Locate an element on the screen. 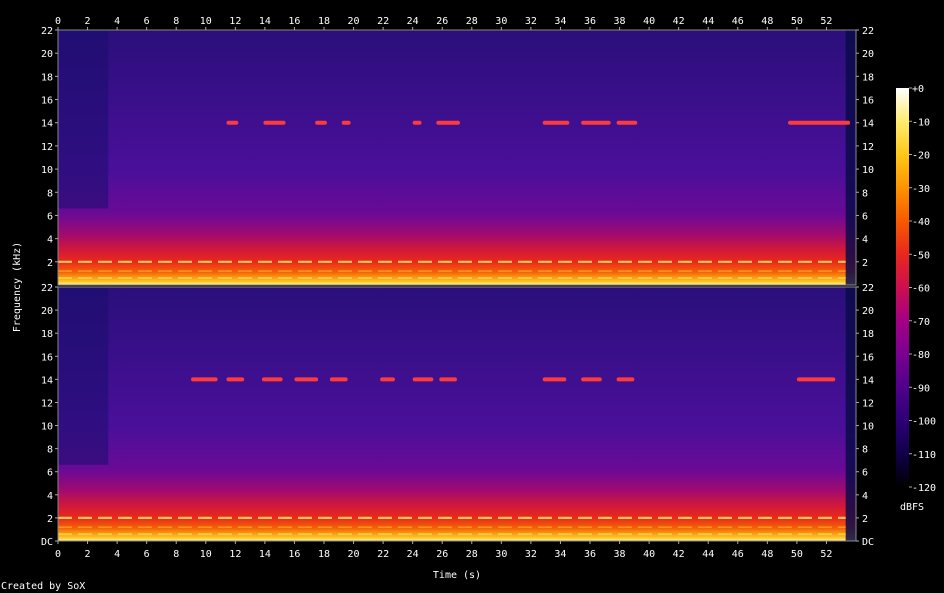 Image resolution: width=944 pixels, height=593 pixels. y-tick-label-left: 16 is located at coordinates (47, 101).